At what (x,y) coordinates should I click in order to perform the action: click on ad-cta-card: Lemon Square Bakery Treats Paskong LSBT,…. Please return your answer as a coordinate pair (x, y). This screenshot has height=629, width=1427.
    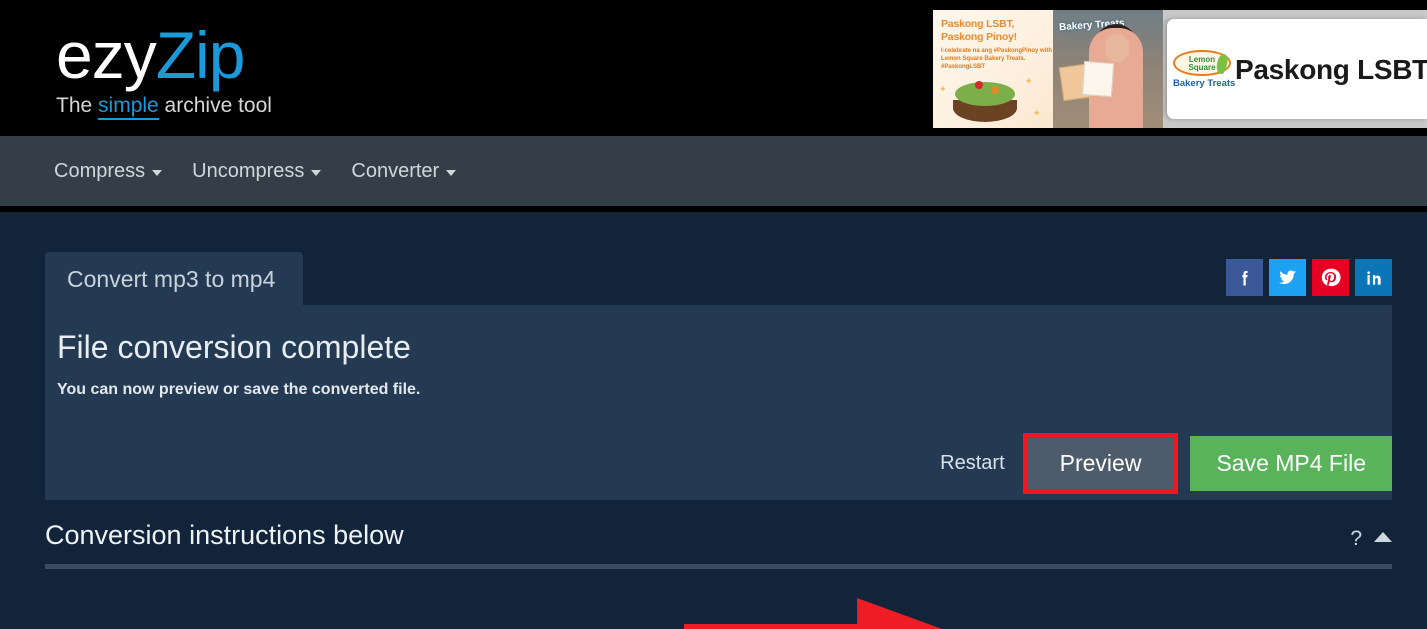
    Looking at the image, I should click on (1297, 69).